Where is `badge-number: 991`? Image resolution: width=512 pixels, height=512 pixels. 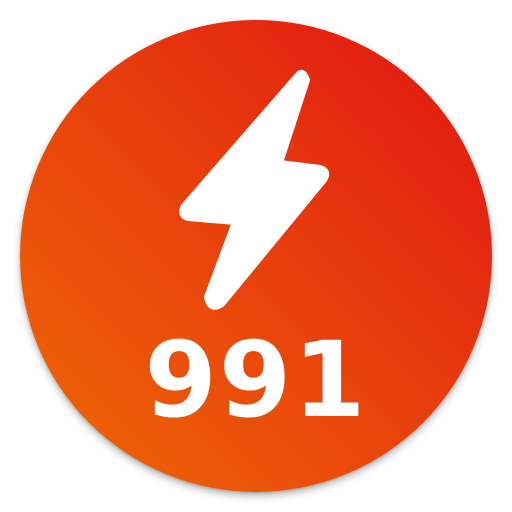 badge-number: 991 is located at coordinates (256, 380).